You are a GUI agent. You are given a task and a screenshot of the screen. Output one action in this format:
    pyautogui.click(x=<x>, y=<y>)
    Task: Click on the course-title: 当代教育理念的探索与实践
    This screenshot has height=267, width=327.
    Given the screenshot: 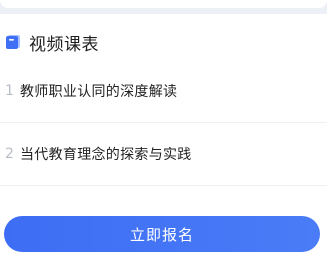 What is the action you would take?
    pyautogui.click(x=106, y=155)
    